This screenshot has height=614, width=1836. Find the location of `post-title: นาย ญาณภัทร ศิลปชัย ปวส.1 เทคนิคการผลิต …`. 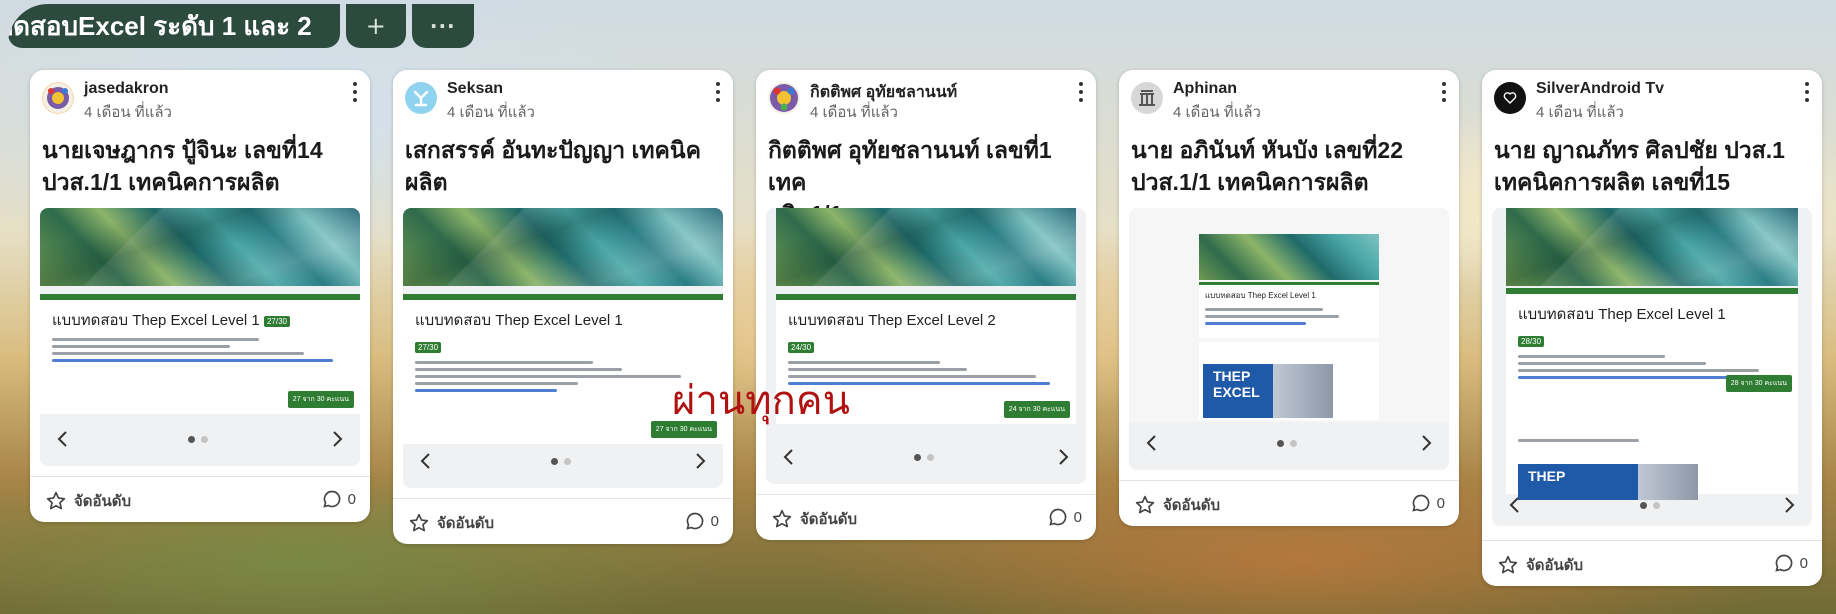

post-title: นาย ญาณภัทร ศิลปชัย ปวส.1 เทคนิคการผลิต … is located at coordinates (1652, 163).